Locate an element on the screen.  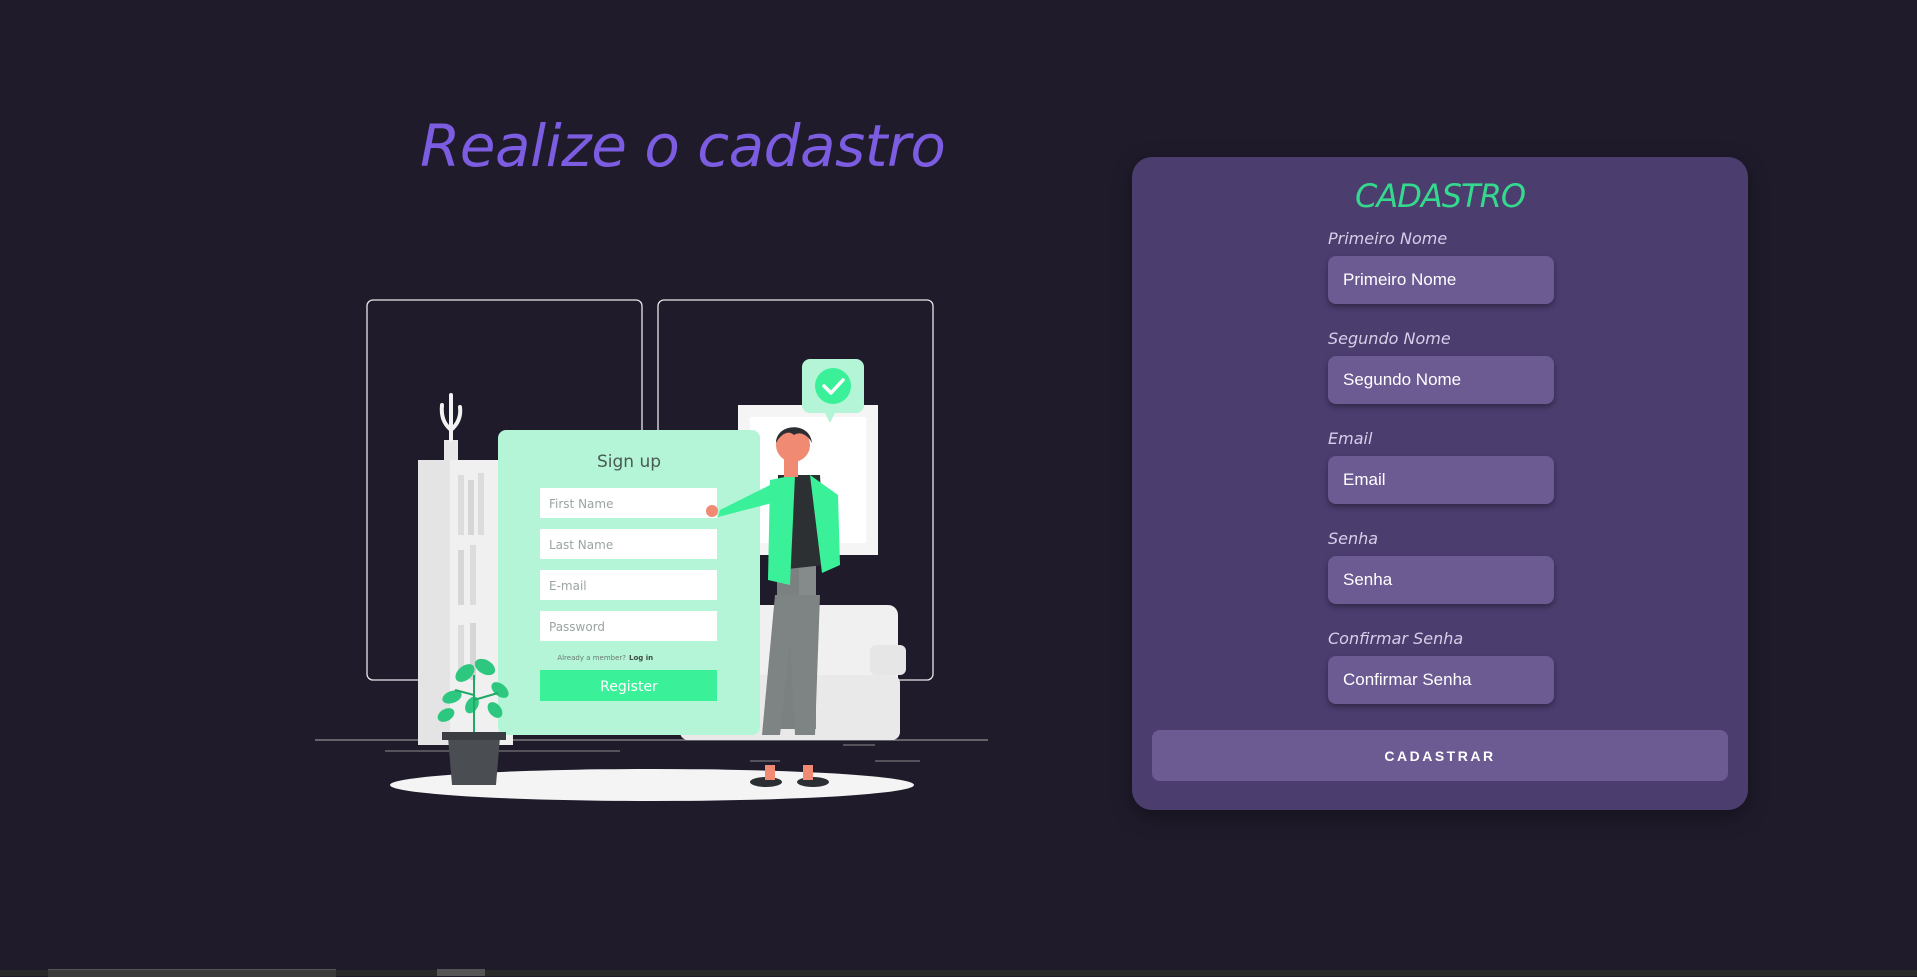
illustration-member-prompt: Already a member? is located at coordinates (591, 658).